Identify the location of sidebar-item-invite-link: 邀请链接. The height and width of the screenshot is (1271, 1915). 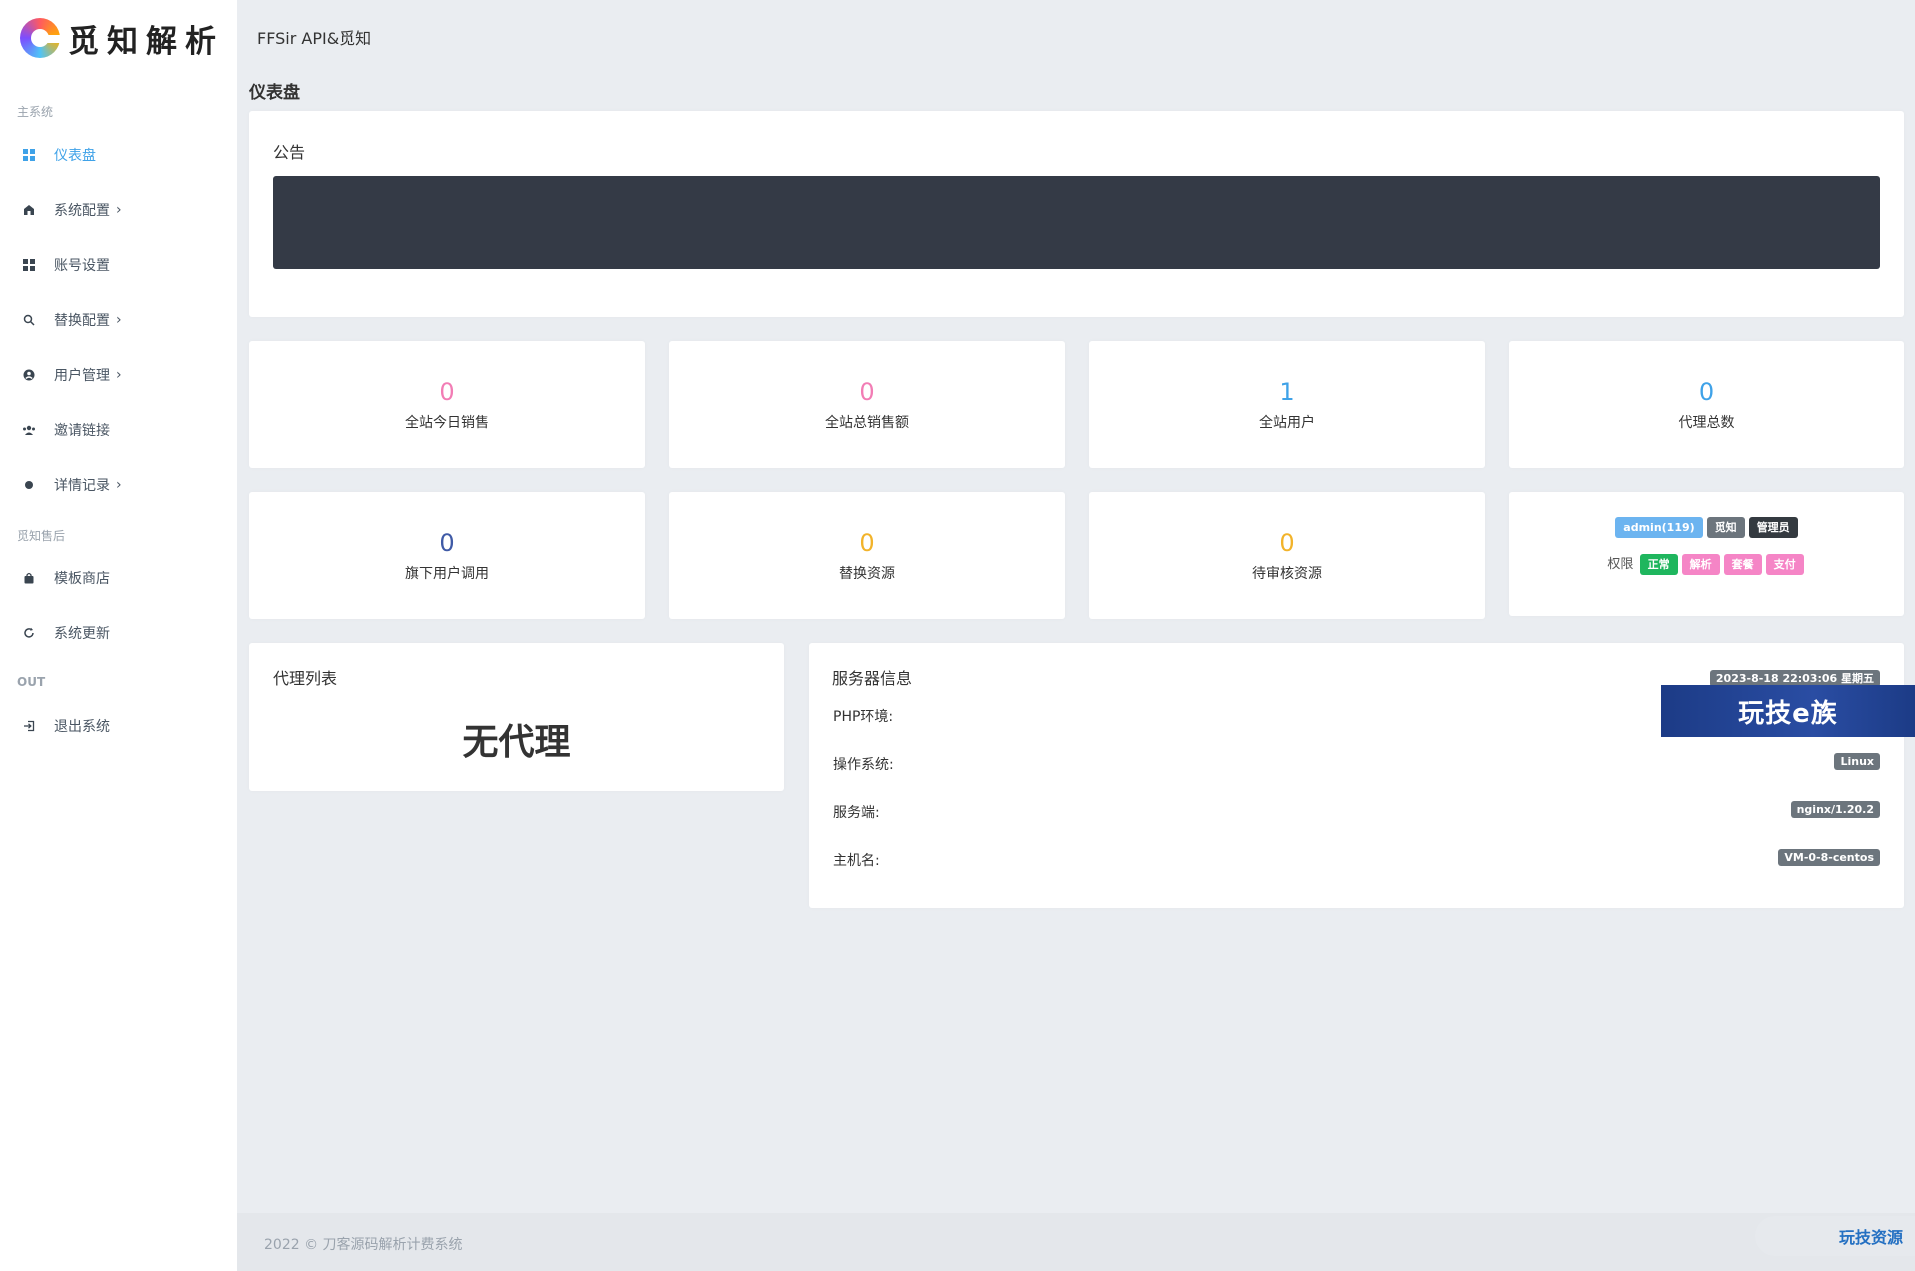
(66, 430).